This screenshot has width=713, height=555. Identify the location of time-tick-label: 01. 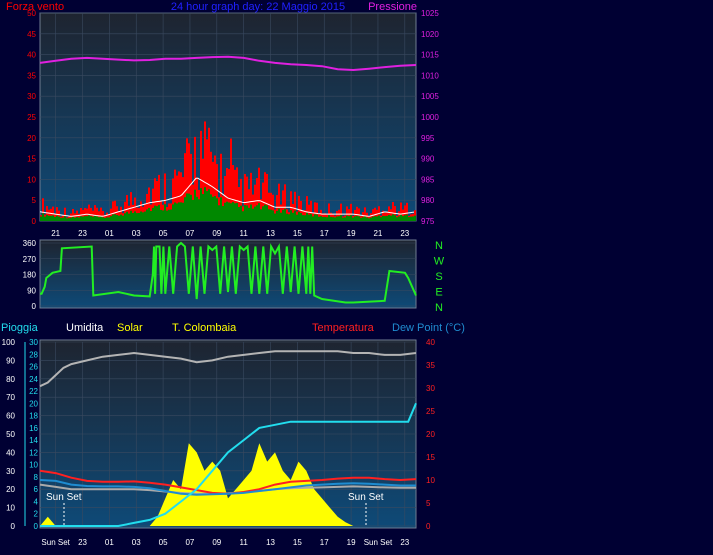
(109, 233).